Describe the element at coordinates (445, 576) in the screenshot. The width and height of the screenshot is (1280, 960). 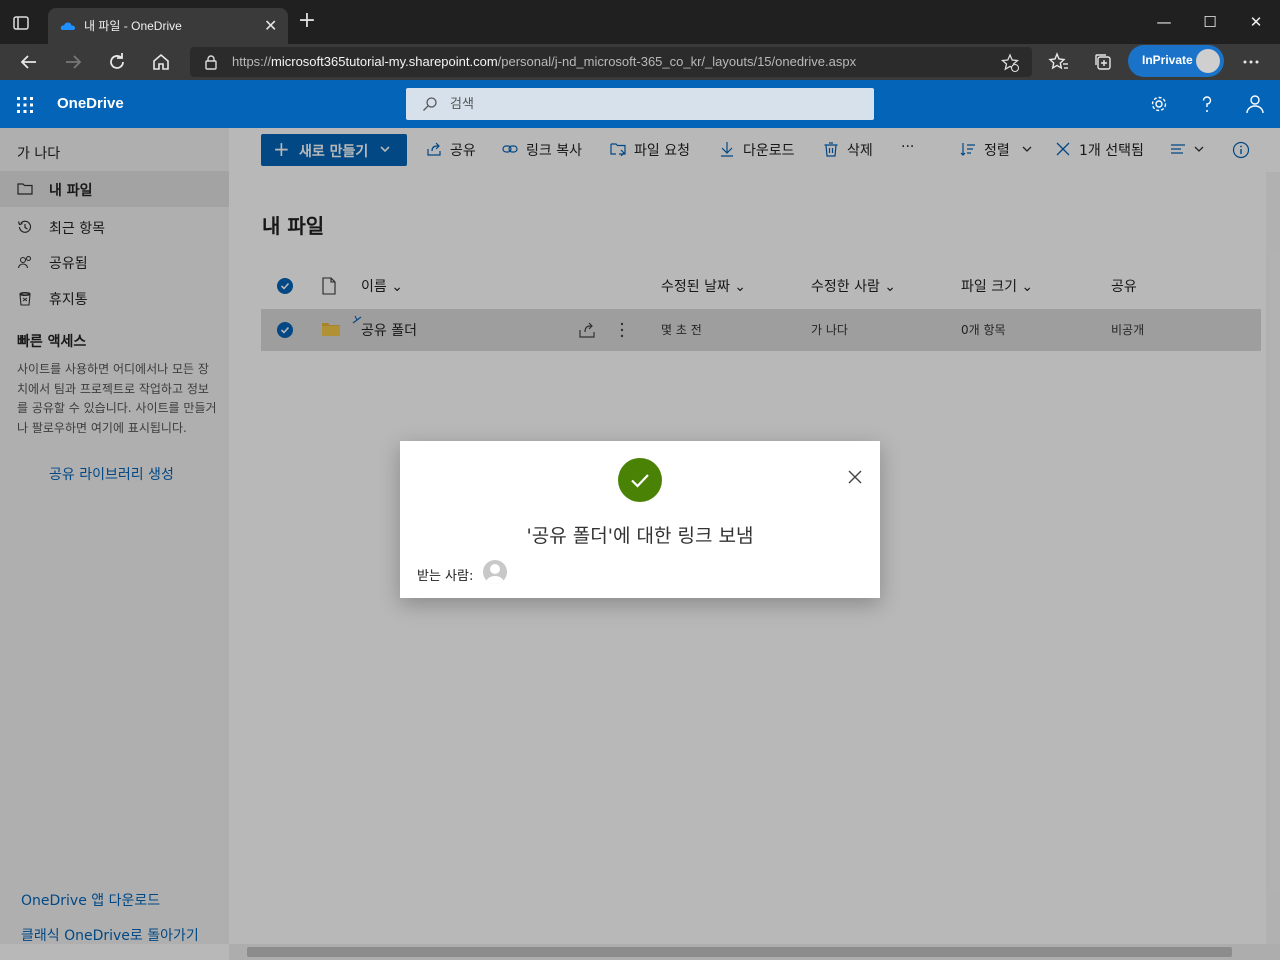
I see `recipients-label: 받는 사람:` at that location.